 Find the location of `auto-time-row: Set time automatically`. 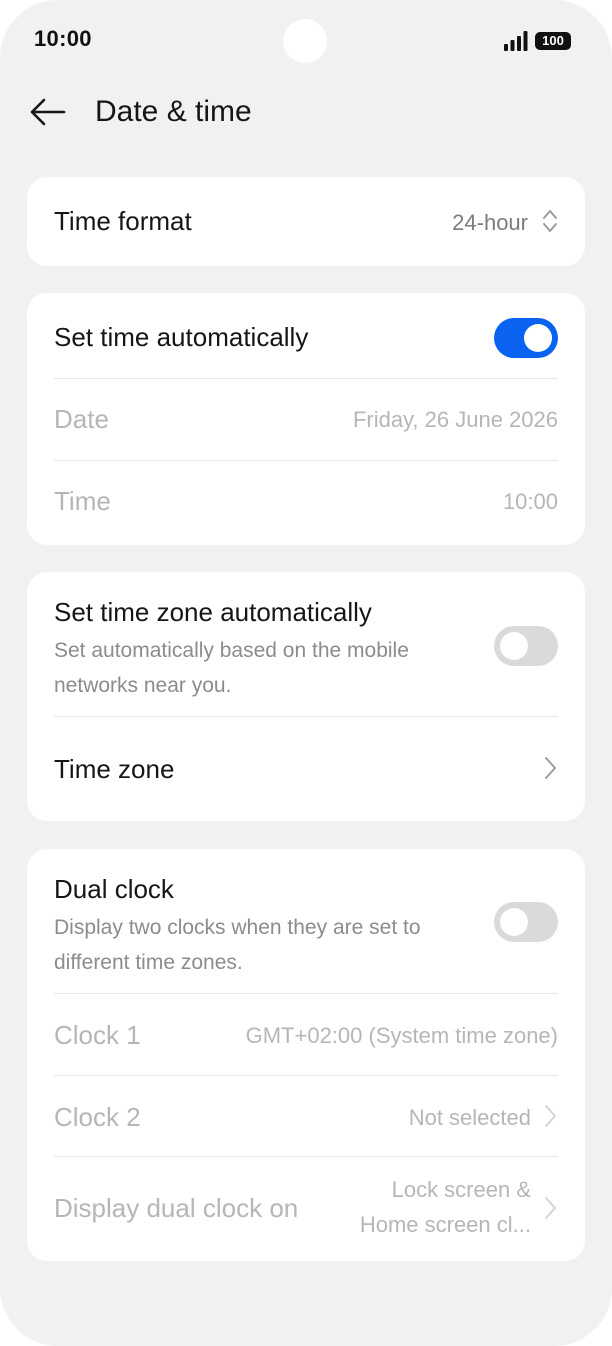

auto-time-row: Set time automatically is located at coordinates (306, 336).